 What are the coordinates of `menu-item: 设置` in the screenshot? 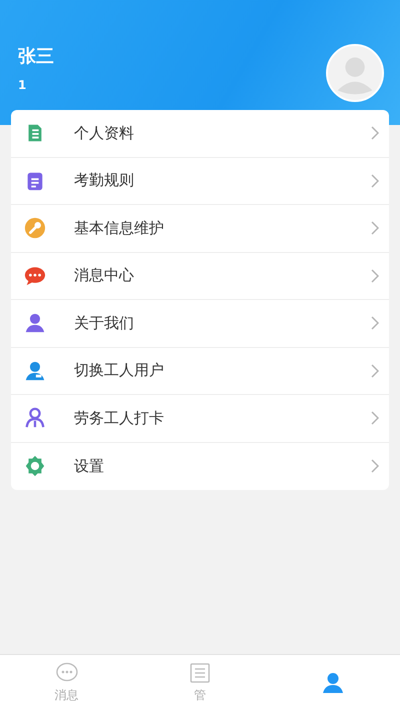 It's located at (200, 466).